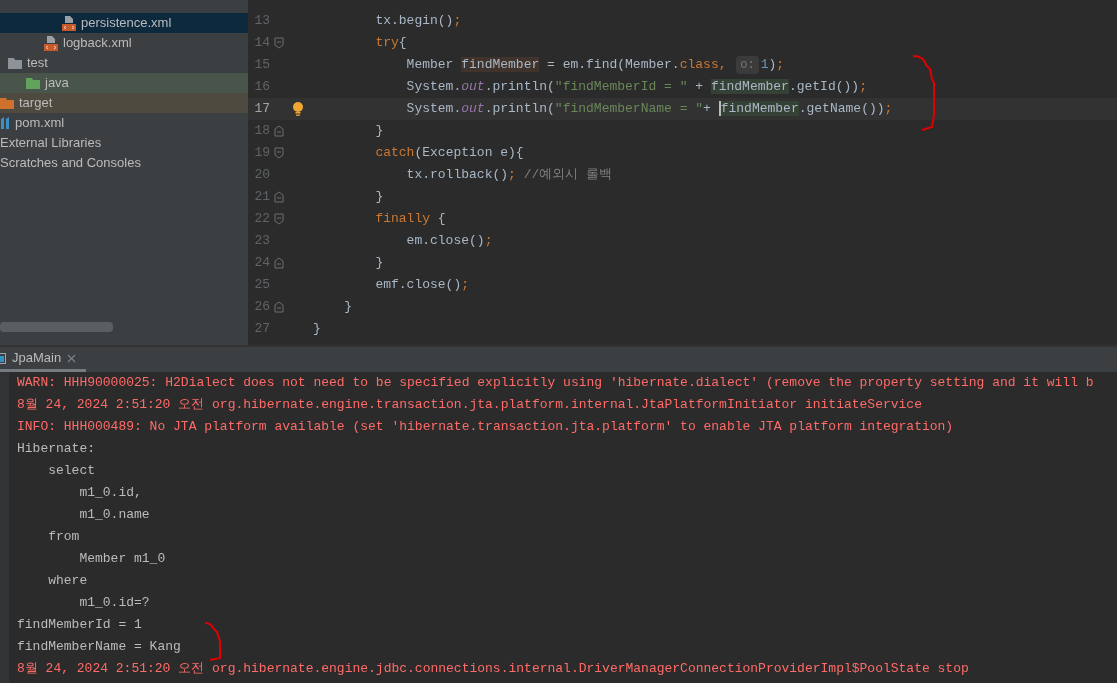  What do you see at coordinates (261, 175) in the screenshot?
I see `line-number: 20` at bounding box center [261, 175].